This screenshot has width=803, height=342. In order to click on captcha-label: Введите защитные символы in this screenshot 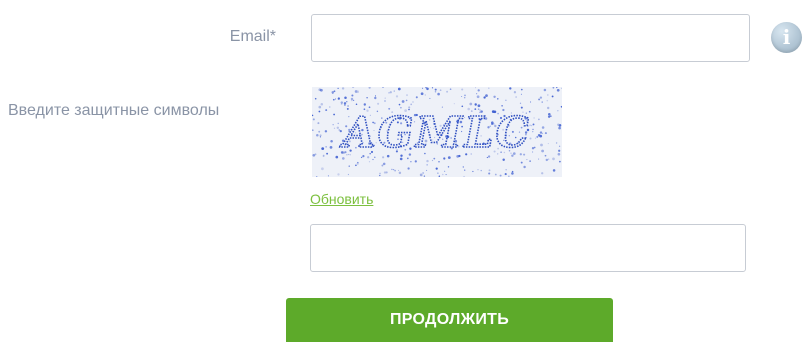, I will do `click(114, 110)`.